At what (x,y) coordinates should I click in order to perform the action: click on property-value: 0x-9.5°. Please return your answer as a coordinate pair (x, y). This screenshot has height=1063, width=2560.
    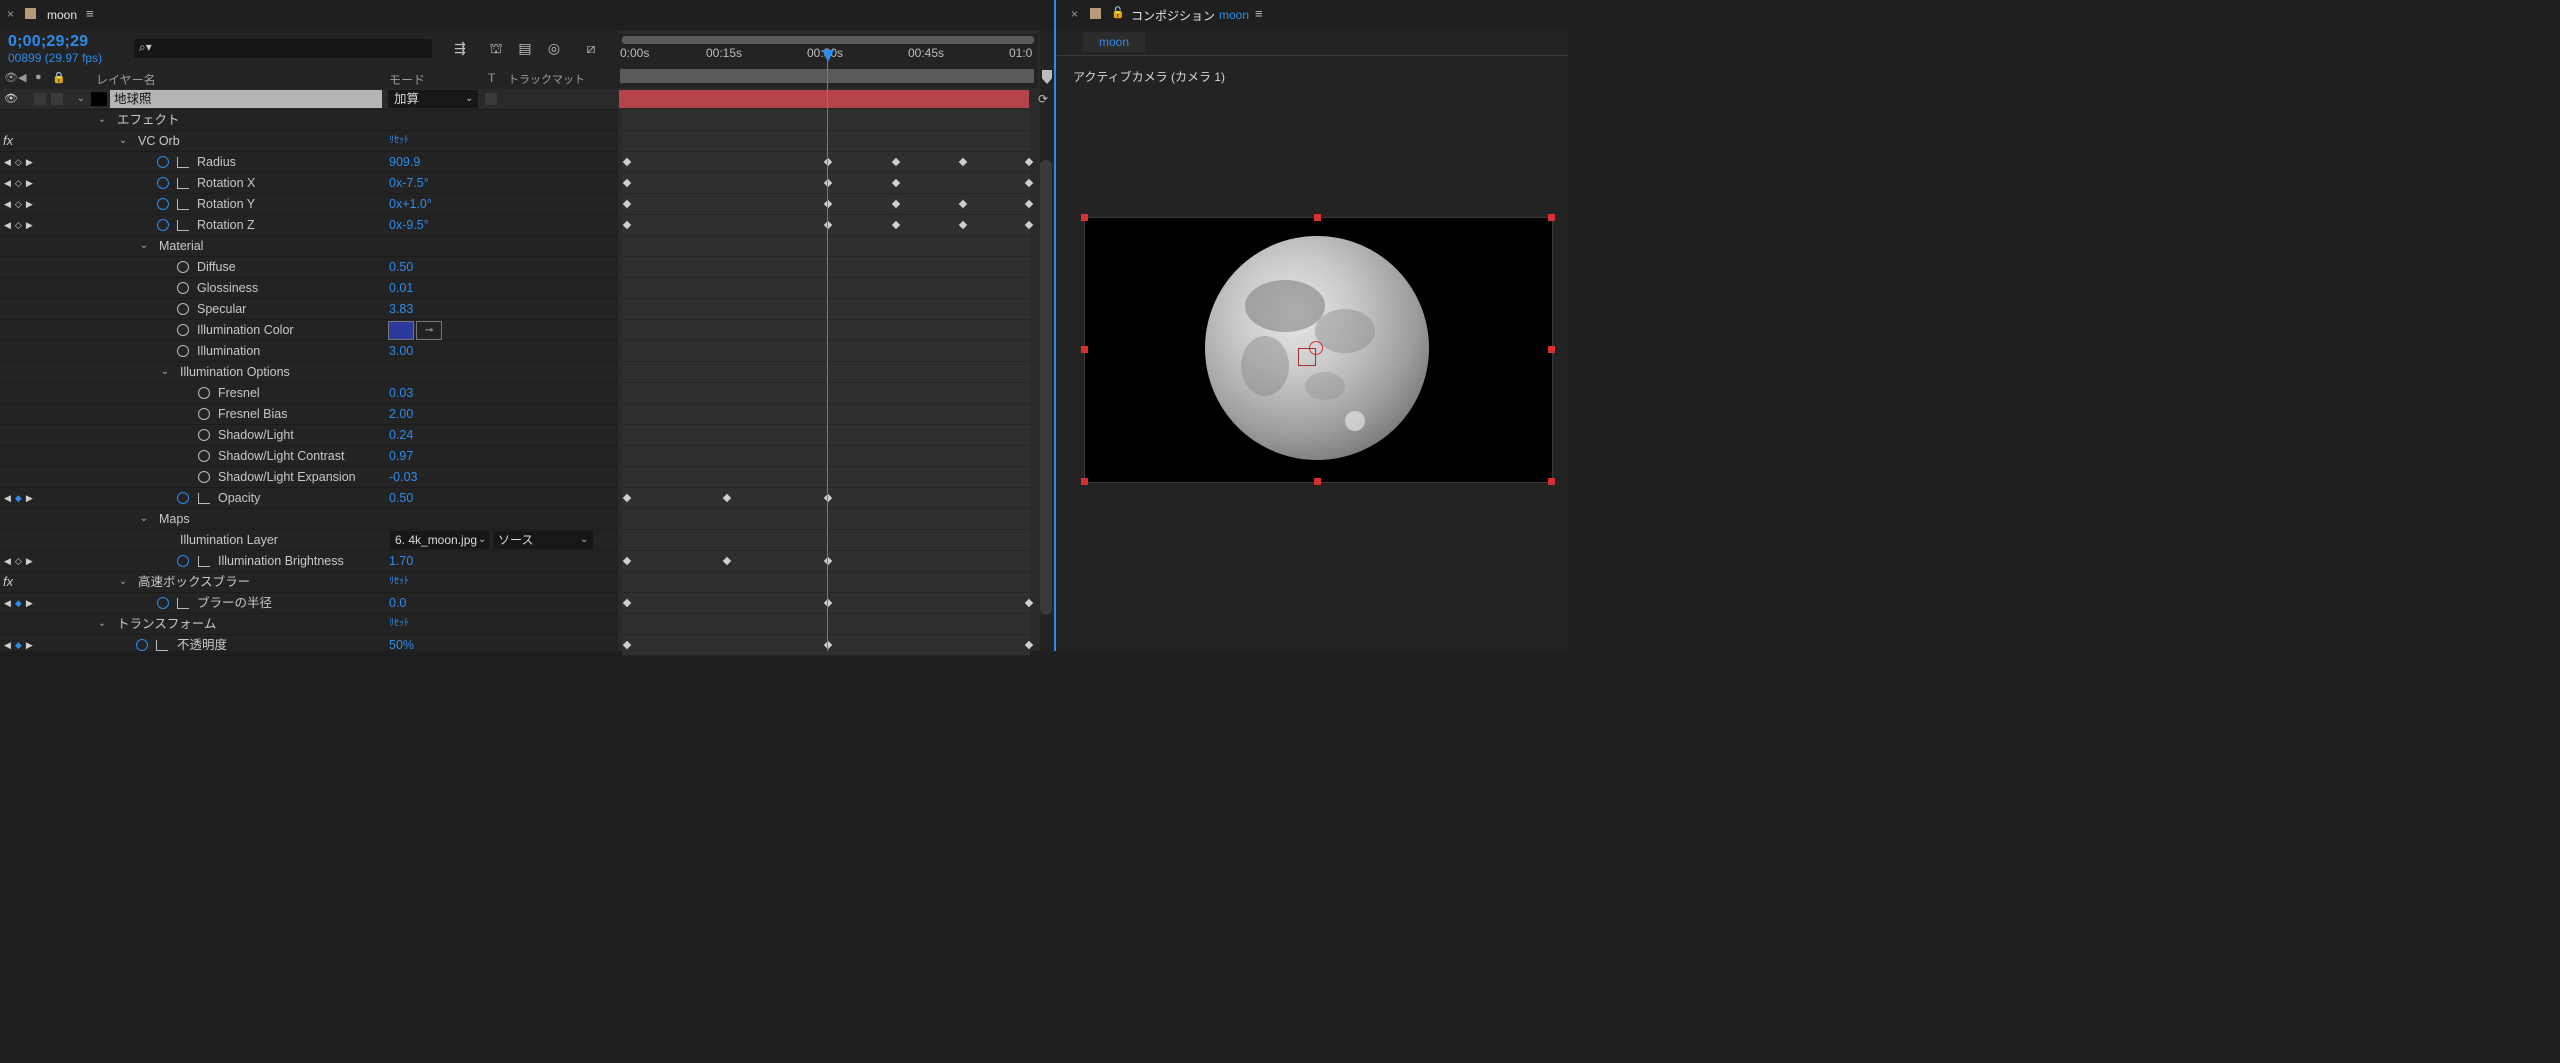
    Looking at the image, I should click on (409, 225).